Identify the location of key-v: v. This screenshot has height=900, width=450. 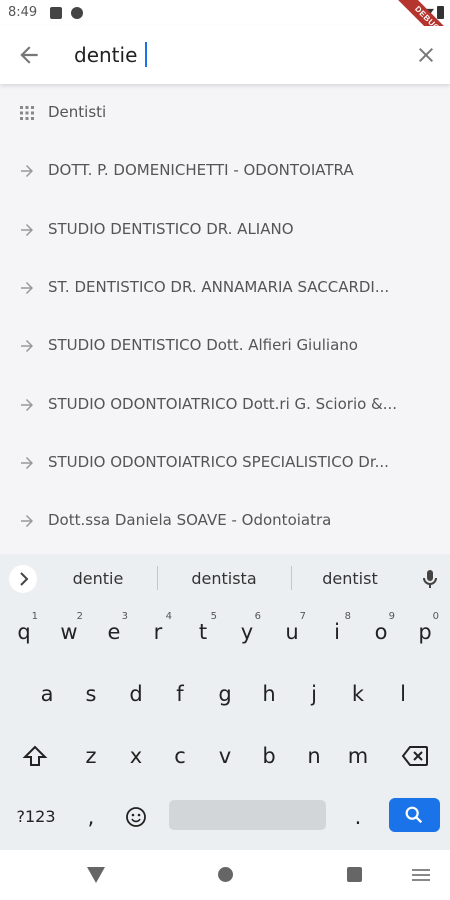
(225, 756).